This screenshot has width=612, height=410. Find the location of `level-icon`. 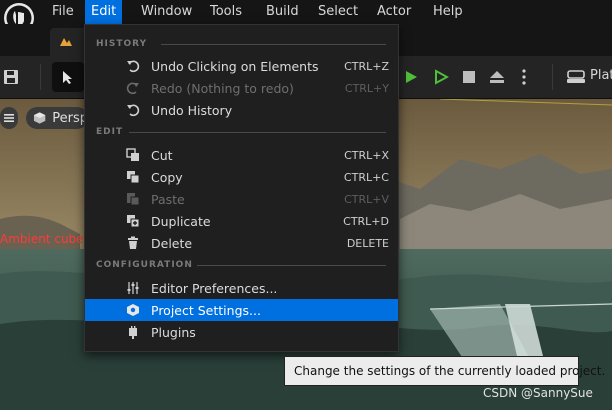

level-icon is located at coordinates (66, 42).